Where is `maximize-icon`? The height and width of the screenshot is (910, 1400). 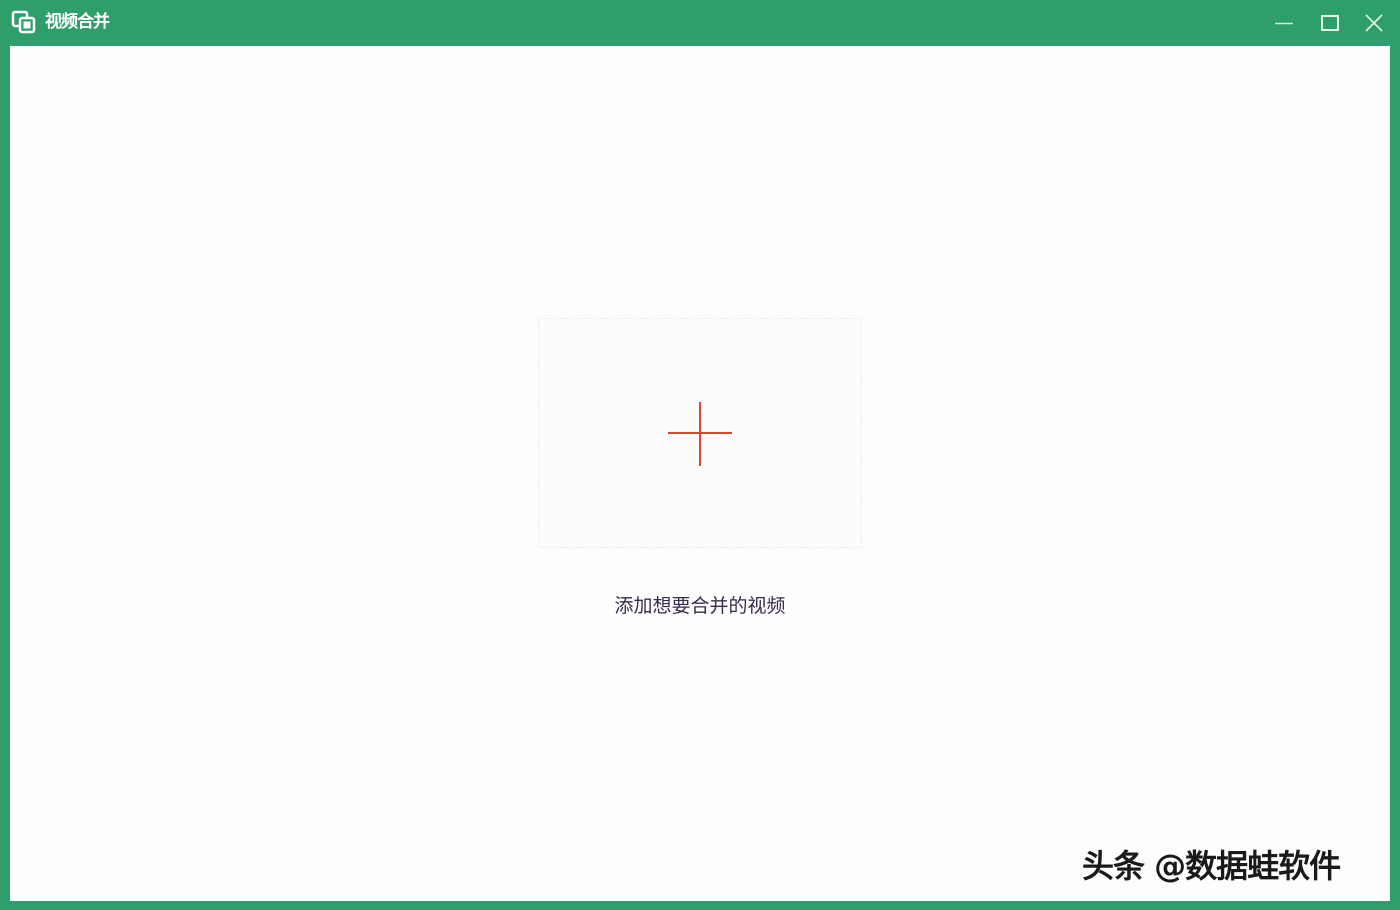 maximize-icon is located at coordinates (1330, 23).